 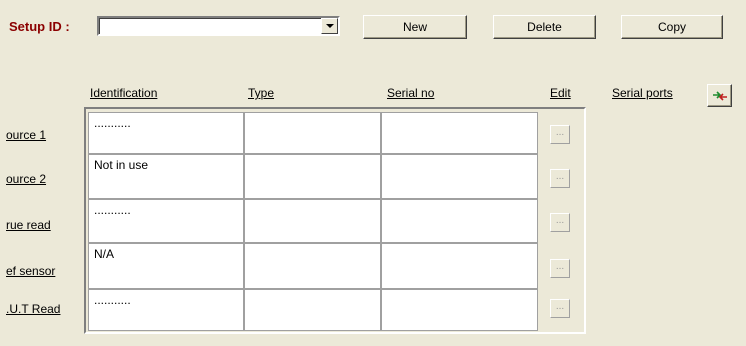 I want to click on setup-id-label: Setup ID :, so click(x=39, y=26).